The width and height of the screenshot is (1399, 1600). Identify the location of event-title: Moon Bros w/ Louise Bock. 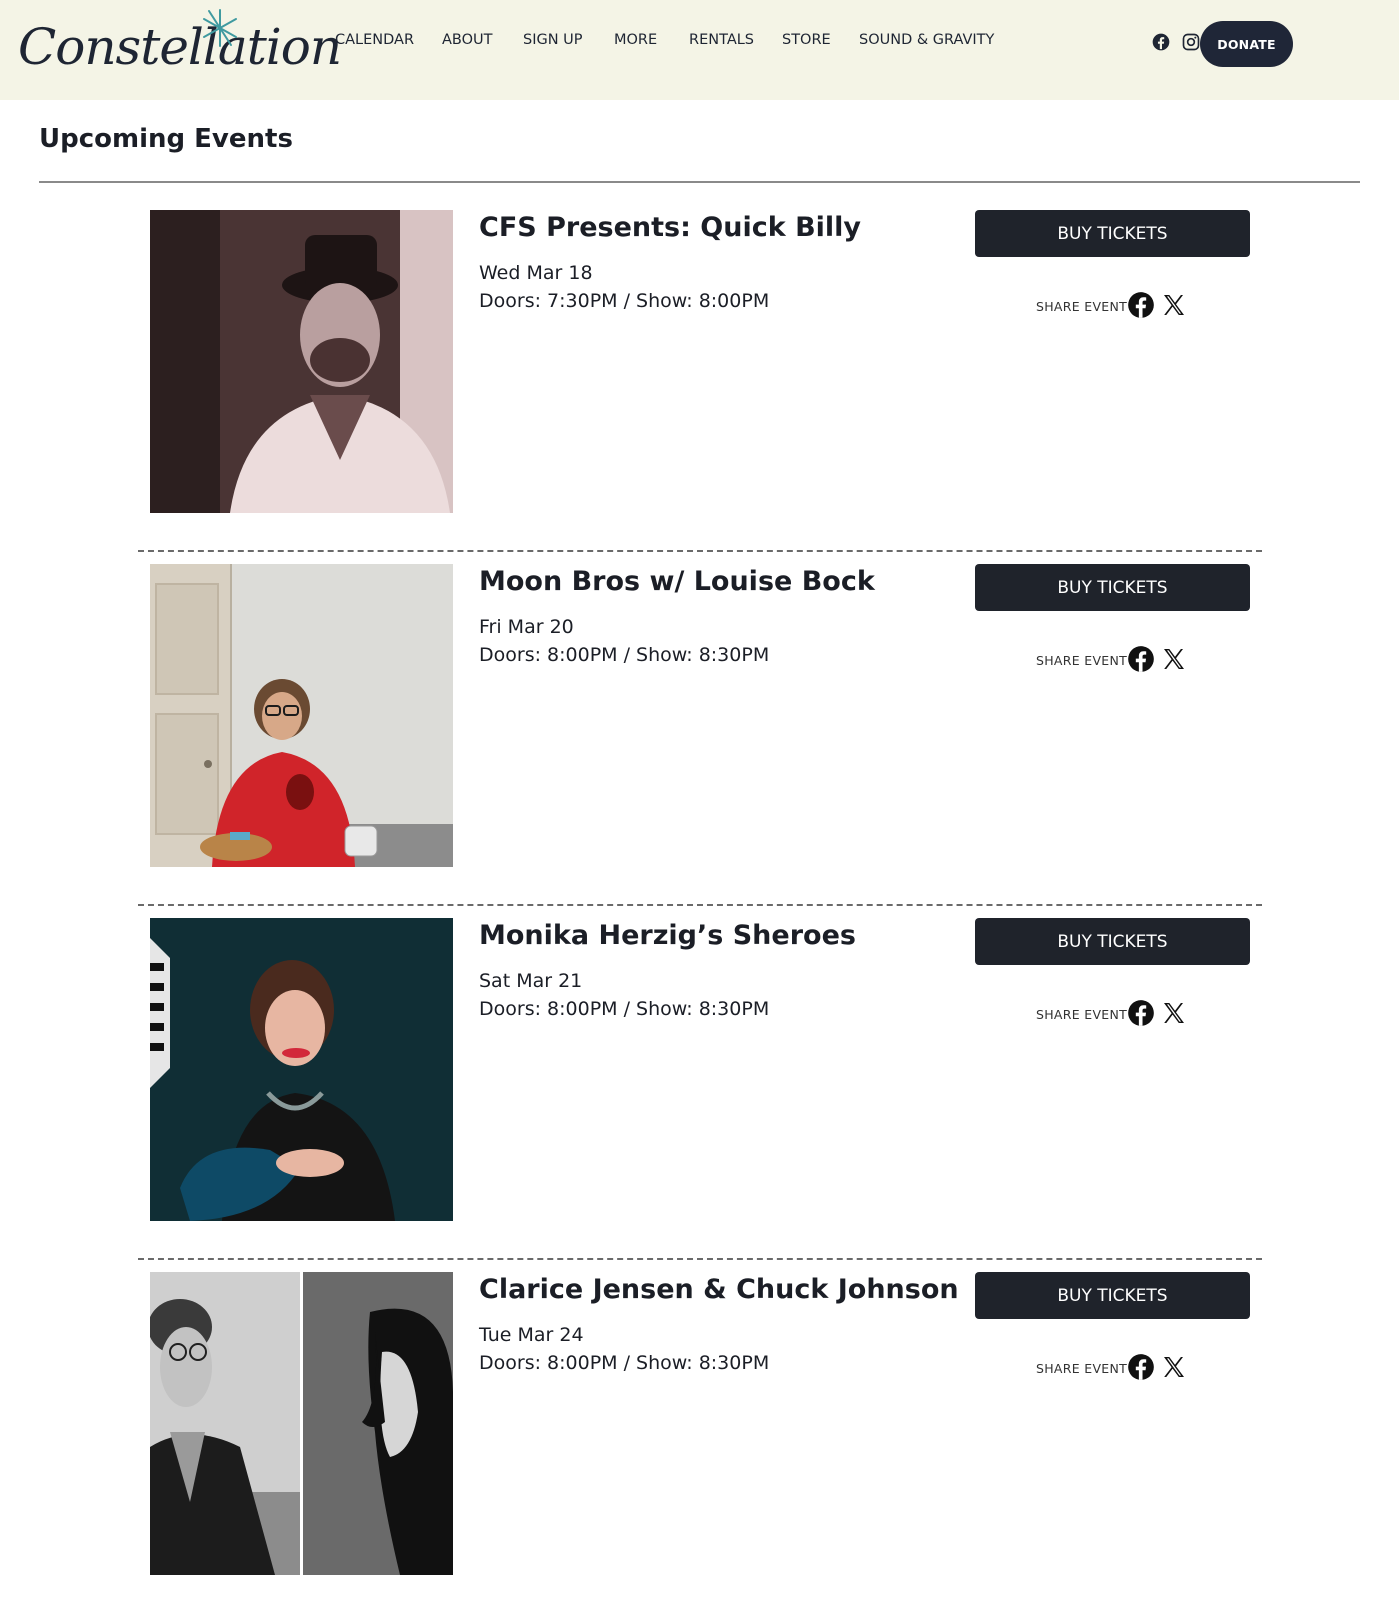
(677, 581).